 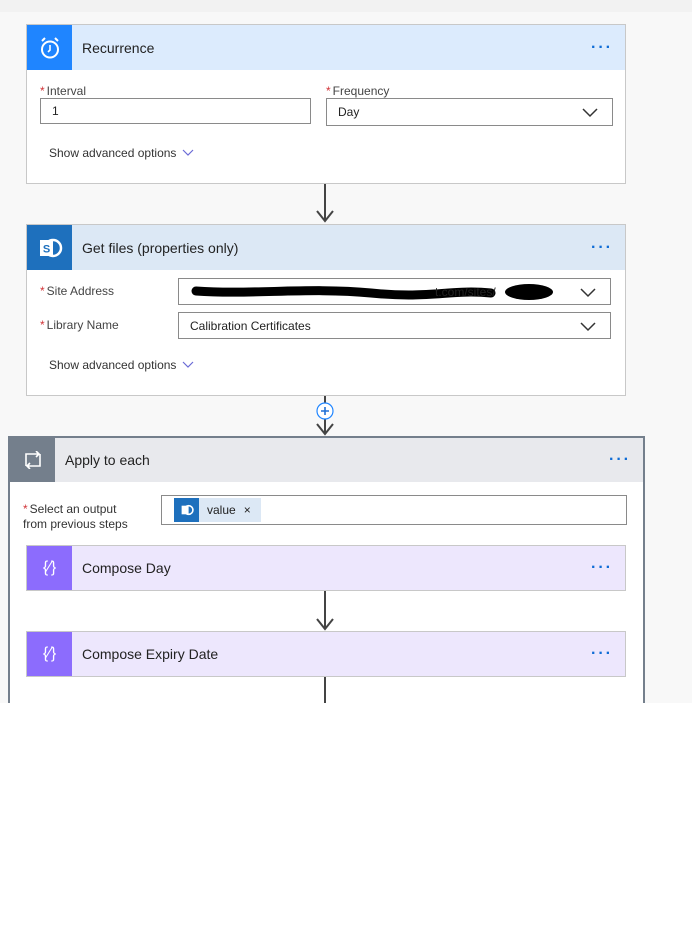 What do you see at coordinates (326, 460) in the screenshot?
I see `apply-to-each-header: Apply to each ···` at bounding box center [326, 460].